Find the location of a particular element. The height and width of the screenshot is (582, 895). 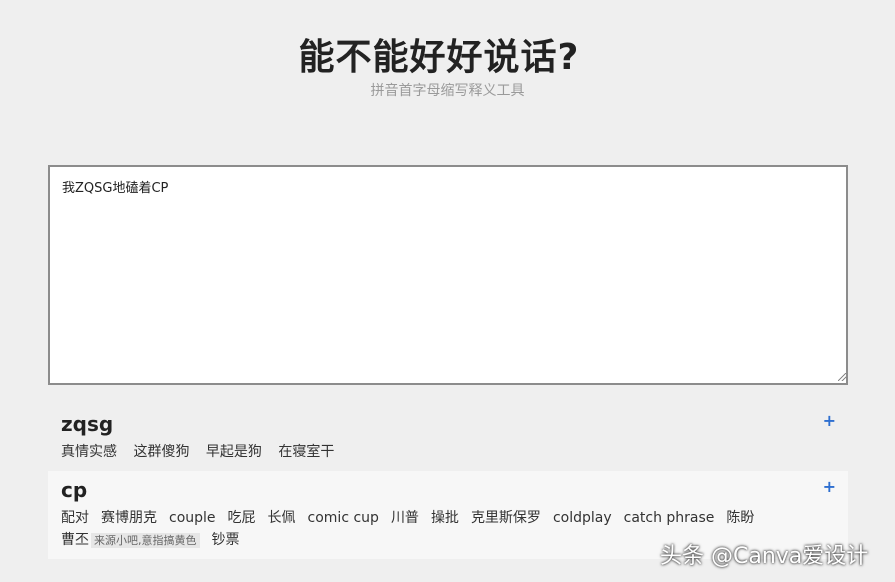

meaning-item-with-note: 曹丕 来源小吧,意指搞黄色 is located at coordinates (130, 540).